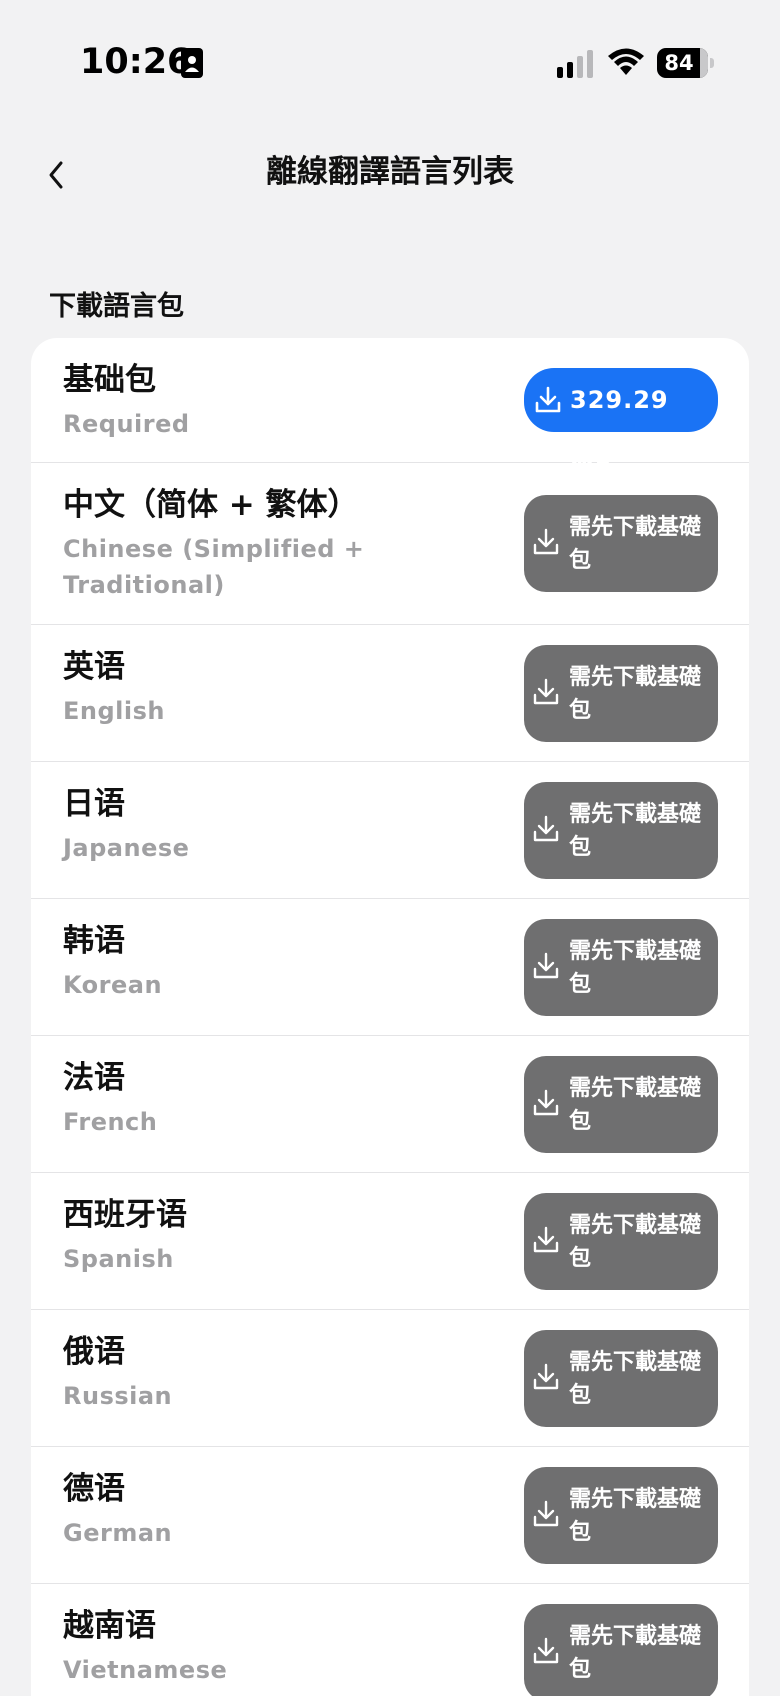 This screenshot has width=780, height=1696. I want to click on contact-card-icon, so click(192, 63).